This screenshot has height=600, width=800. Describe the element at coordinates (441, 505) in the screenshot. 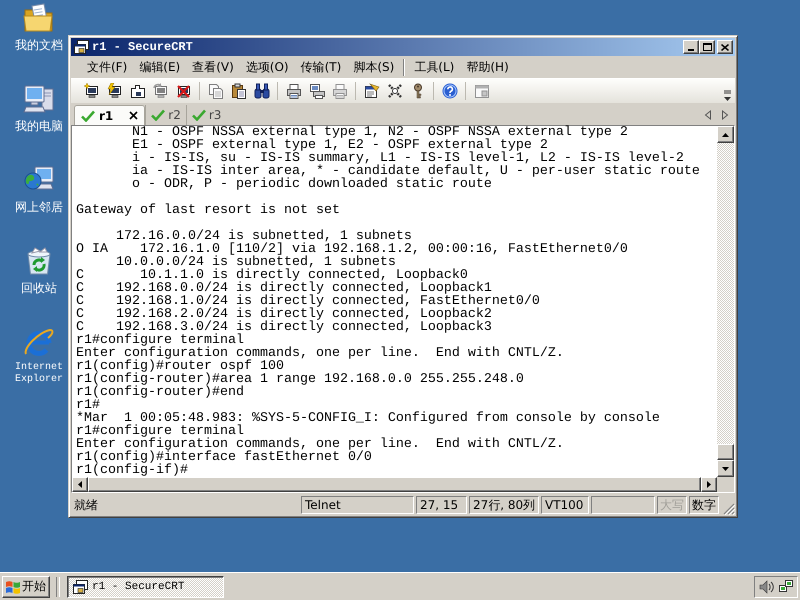

I see `status-panel: 27, 15` at that location.